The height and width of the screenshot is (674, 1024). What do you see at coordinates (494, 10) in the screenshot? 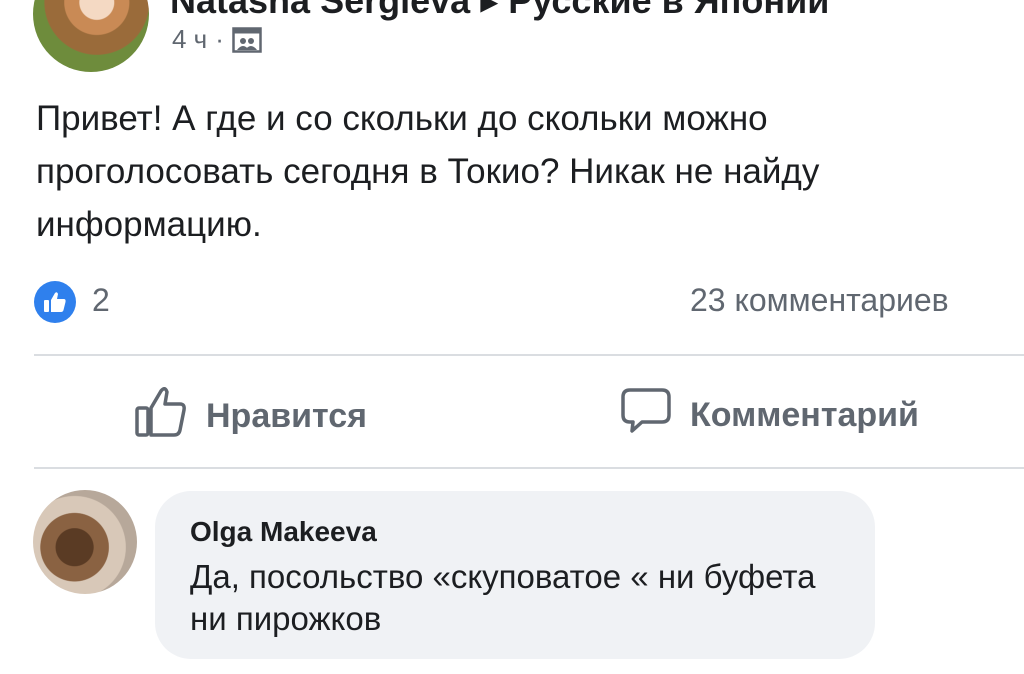
I see `header-arrow-icon: ▸` at bounding box center [494, 10].